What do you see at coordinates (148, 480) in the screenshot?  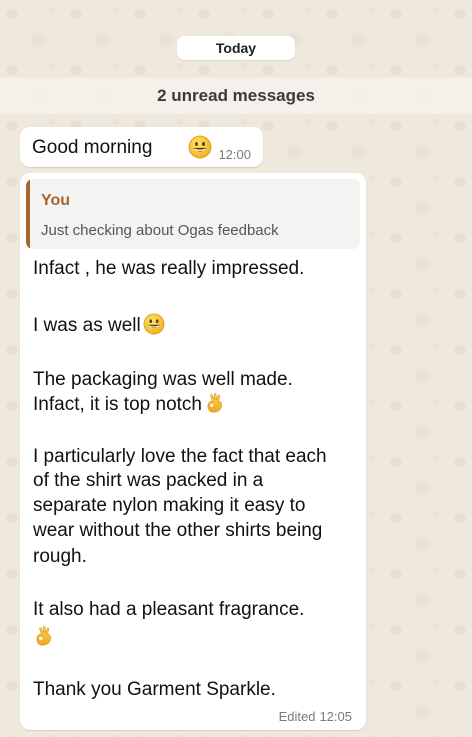 I see `message-line: of the shirt was packed in a` at bounding box center [148, 480].